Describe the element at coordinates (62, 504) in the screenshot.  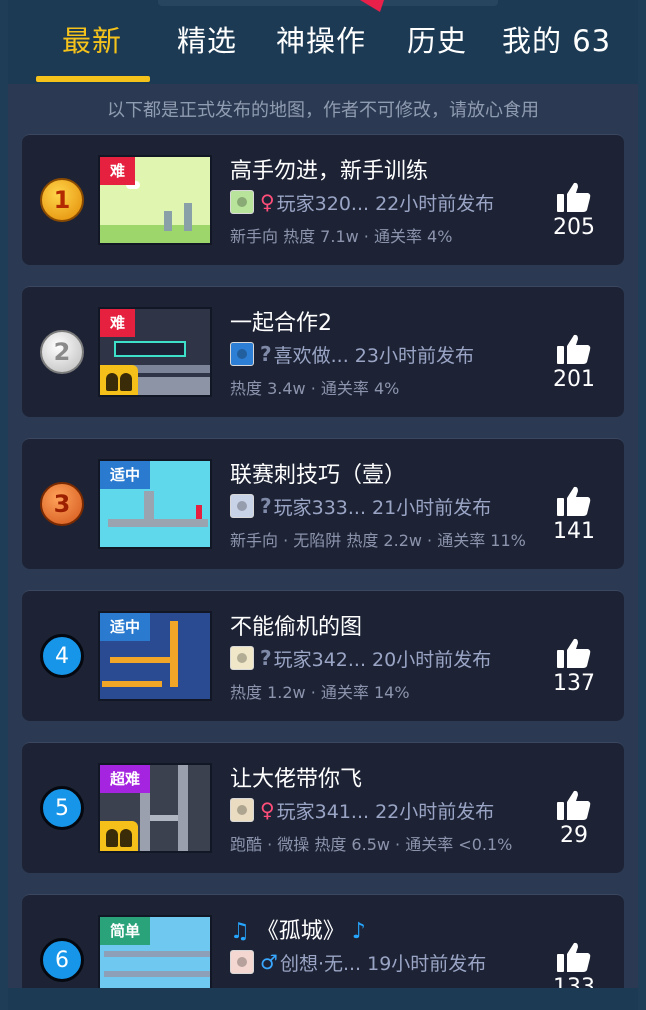
I see `rank-medal-bronze: 3` at that location.